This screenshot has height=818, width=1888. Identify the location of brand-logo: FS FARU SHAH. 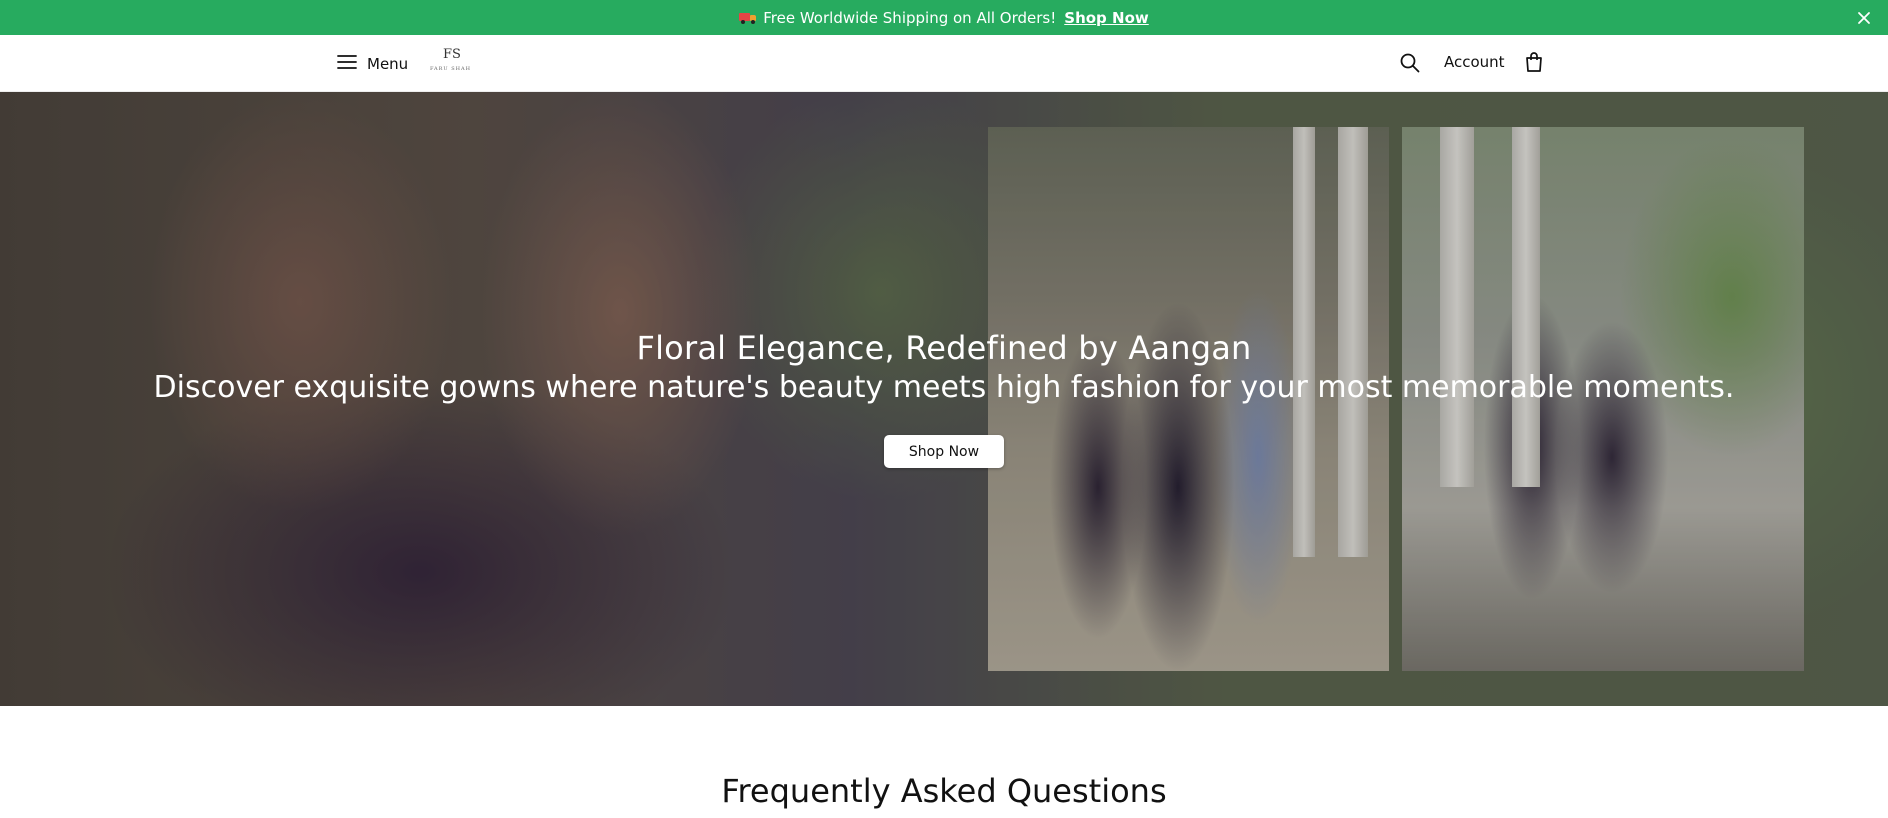
(453, 63).